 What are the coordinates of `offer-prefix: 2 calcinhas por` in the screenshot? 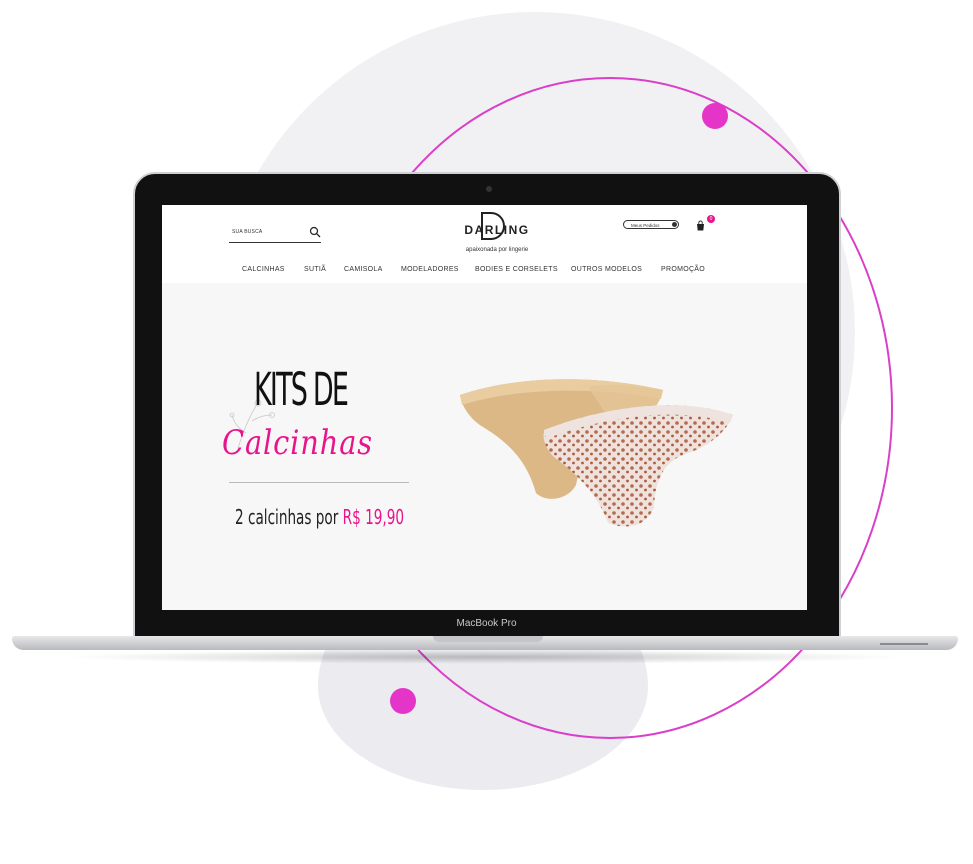 It's located at (289, 517).